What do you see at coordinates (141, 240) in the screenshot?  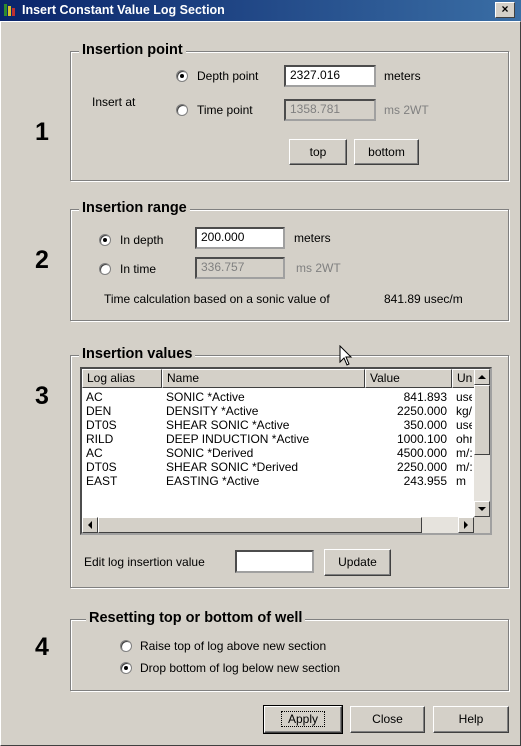 I see `in-depth-label: In depth` at bounding box center [141, 240].